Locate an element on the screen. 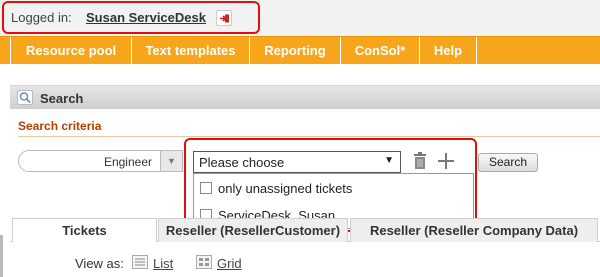 The image size is (600, 277). caret-down-icon: ▼ is located at coordinates (389, 160).